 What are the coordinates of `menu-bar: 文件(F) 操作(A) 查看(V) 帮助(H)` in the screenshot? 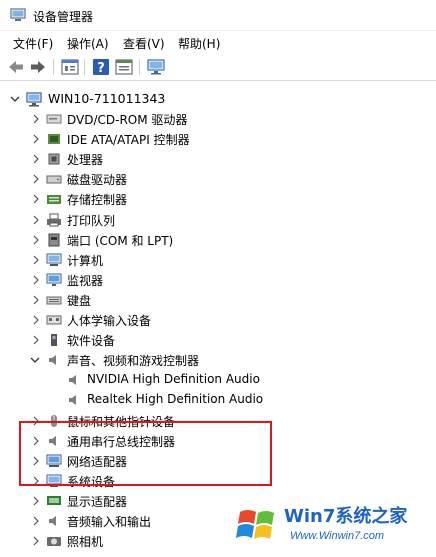 It's located at (218, 42).